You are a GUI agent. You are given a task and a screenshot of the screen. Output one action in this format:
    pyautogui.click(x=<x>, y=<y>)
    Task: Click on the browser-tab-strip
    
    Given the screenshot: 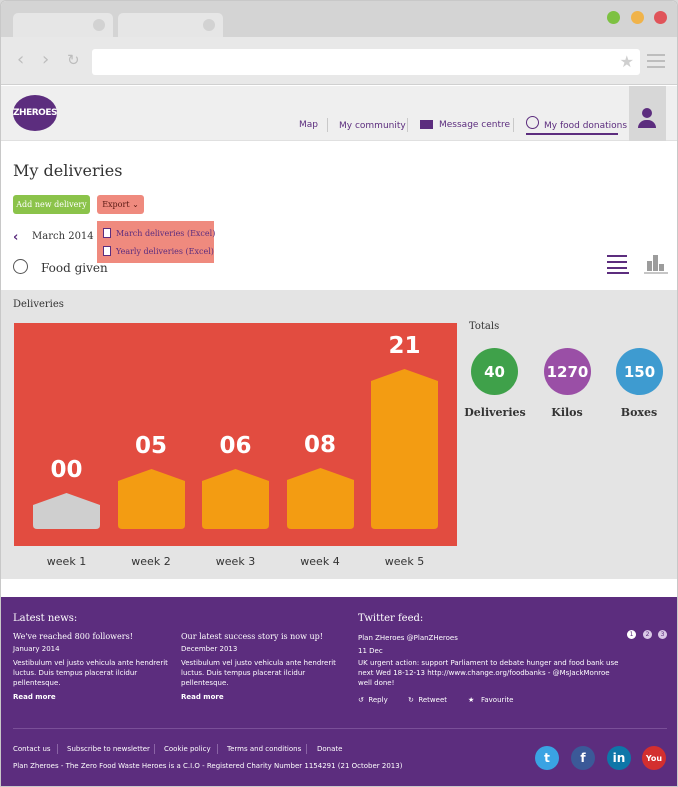 What is the action you would take?
    pyautogui.click(x=339, y=19)
    